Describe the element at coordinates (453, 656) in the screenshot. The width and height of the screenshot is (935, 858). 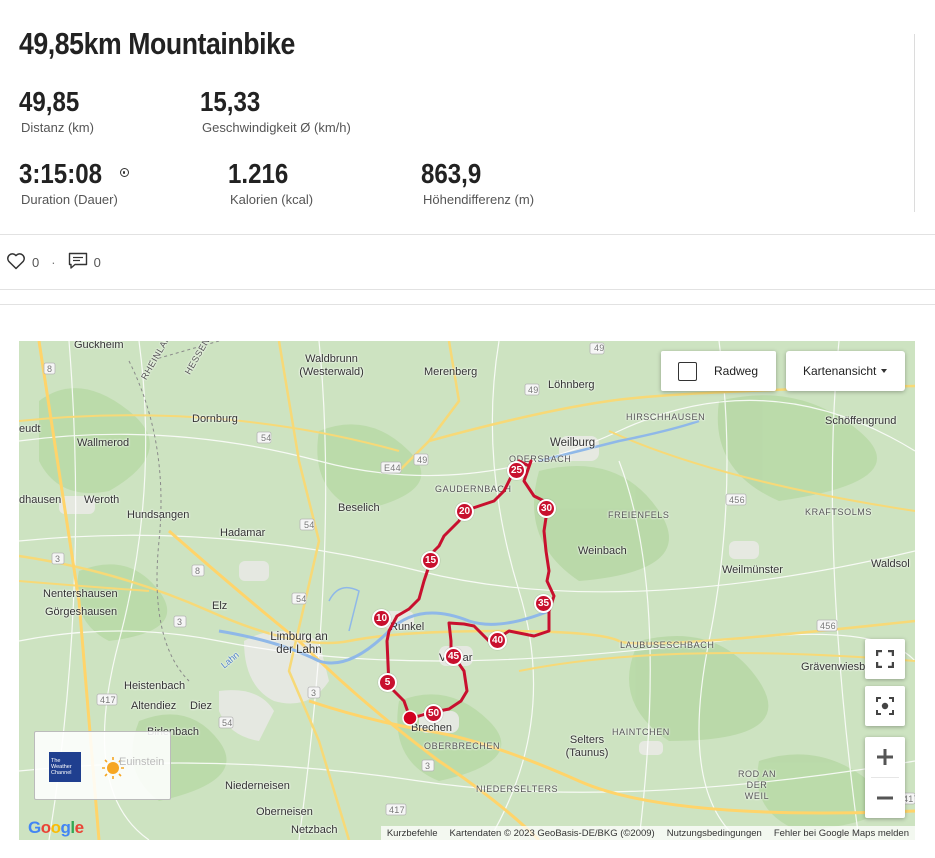
I see `route-km-marker: 45` at that location.